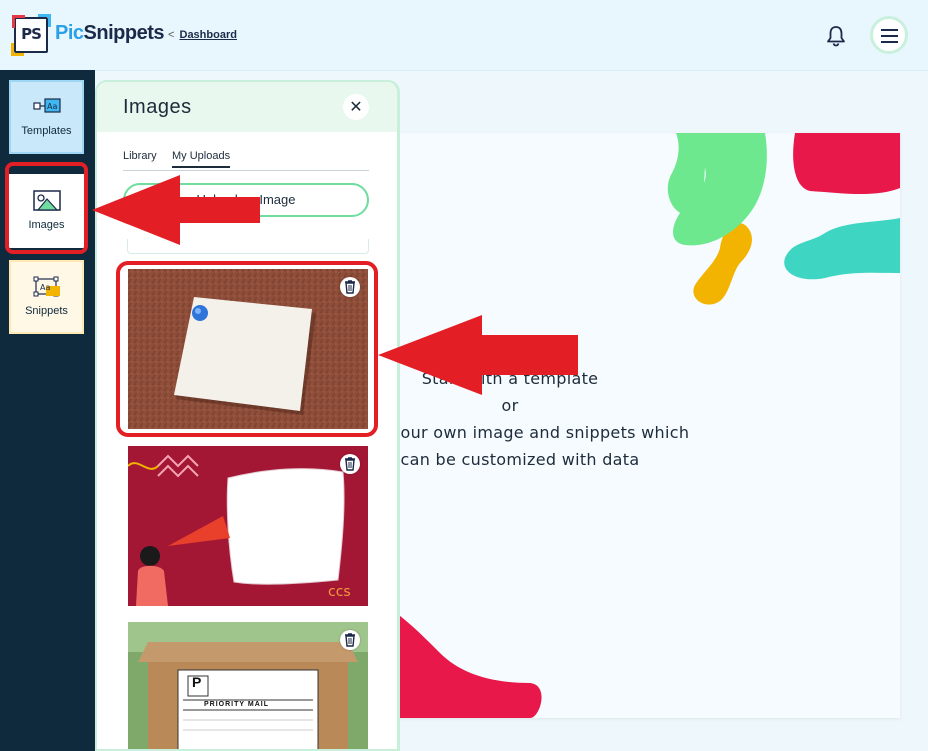 Image resolution: width=928 pixels, height=751 pixels. Describe the element at coordinates (197, 682) in the screenshot. I see `priority-letter: P` at that location.